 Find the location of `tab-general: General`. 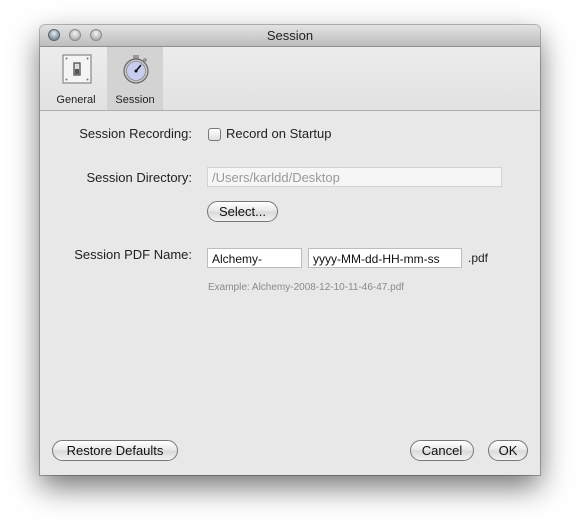

tab-general: General is located at coordinates (76, 78).